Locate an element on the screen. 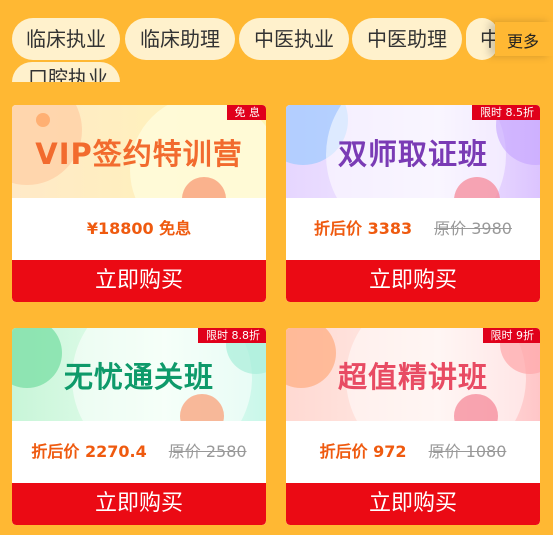  price-row: 折后价 3383 原价 3980 is located at coordinates (413, 229).